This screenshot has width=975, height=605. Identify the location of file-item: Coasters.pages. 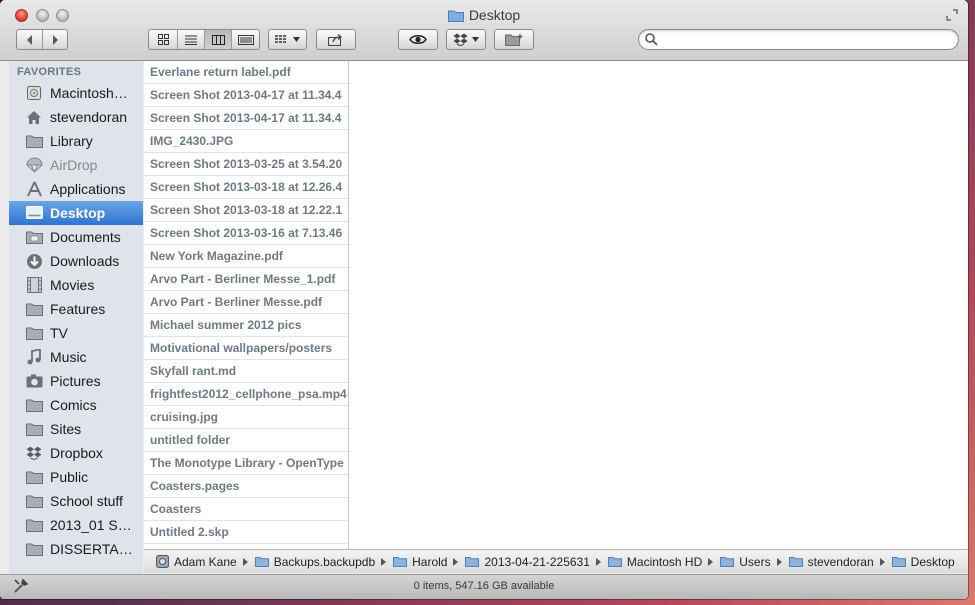
(246, 486).